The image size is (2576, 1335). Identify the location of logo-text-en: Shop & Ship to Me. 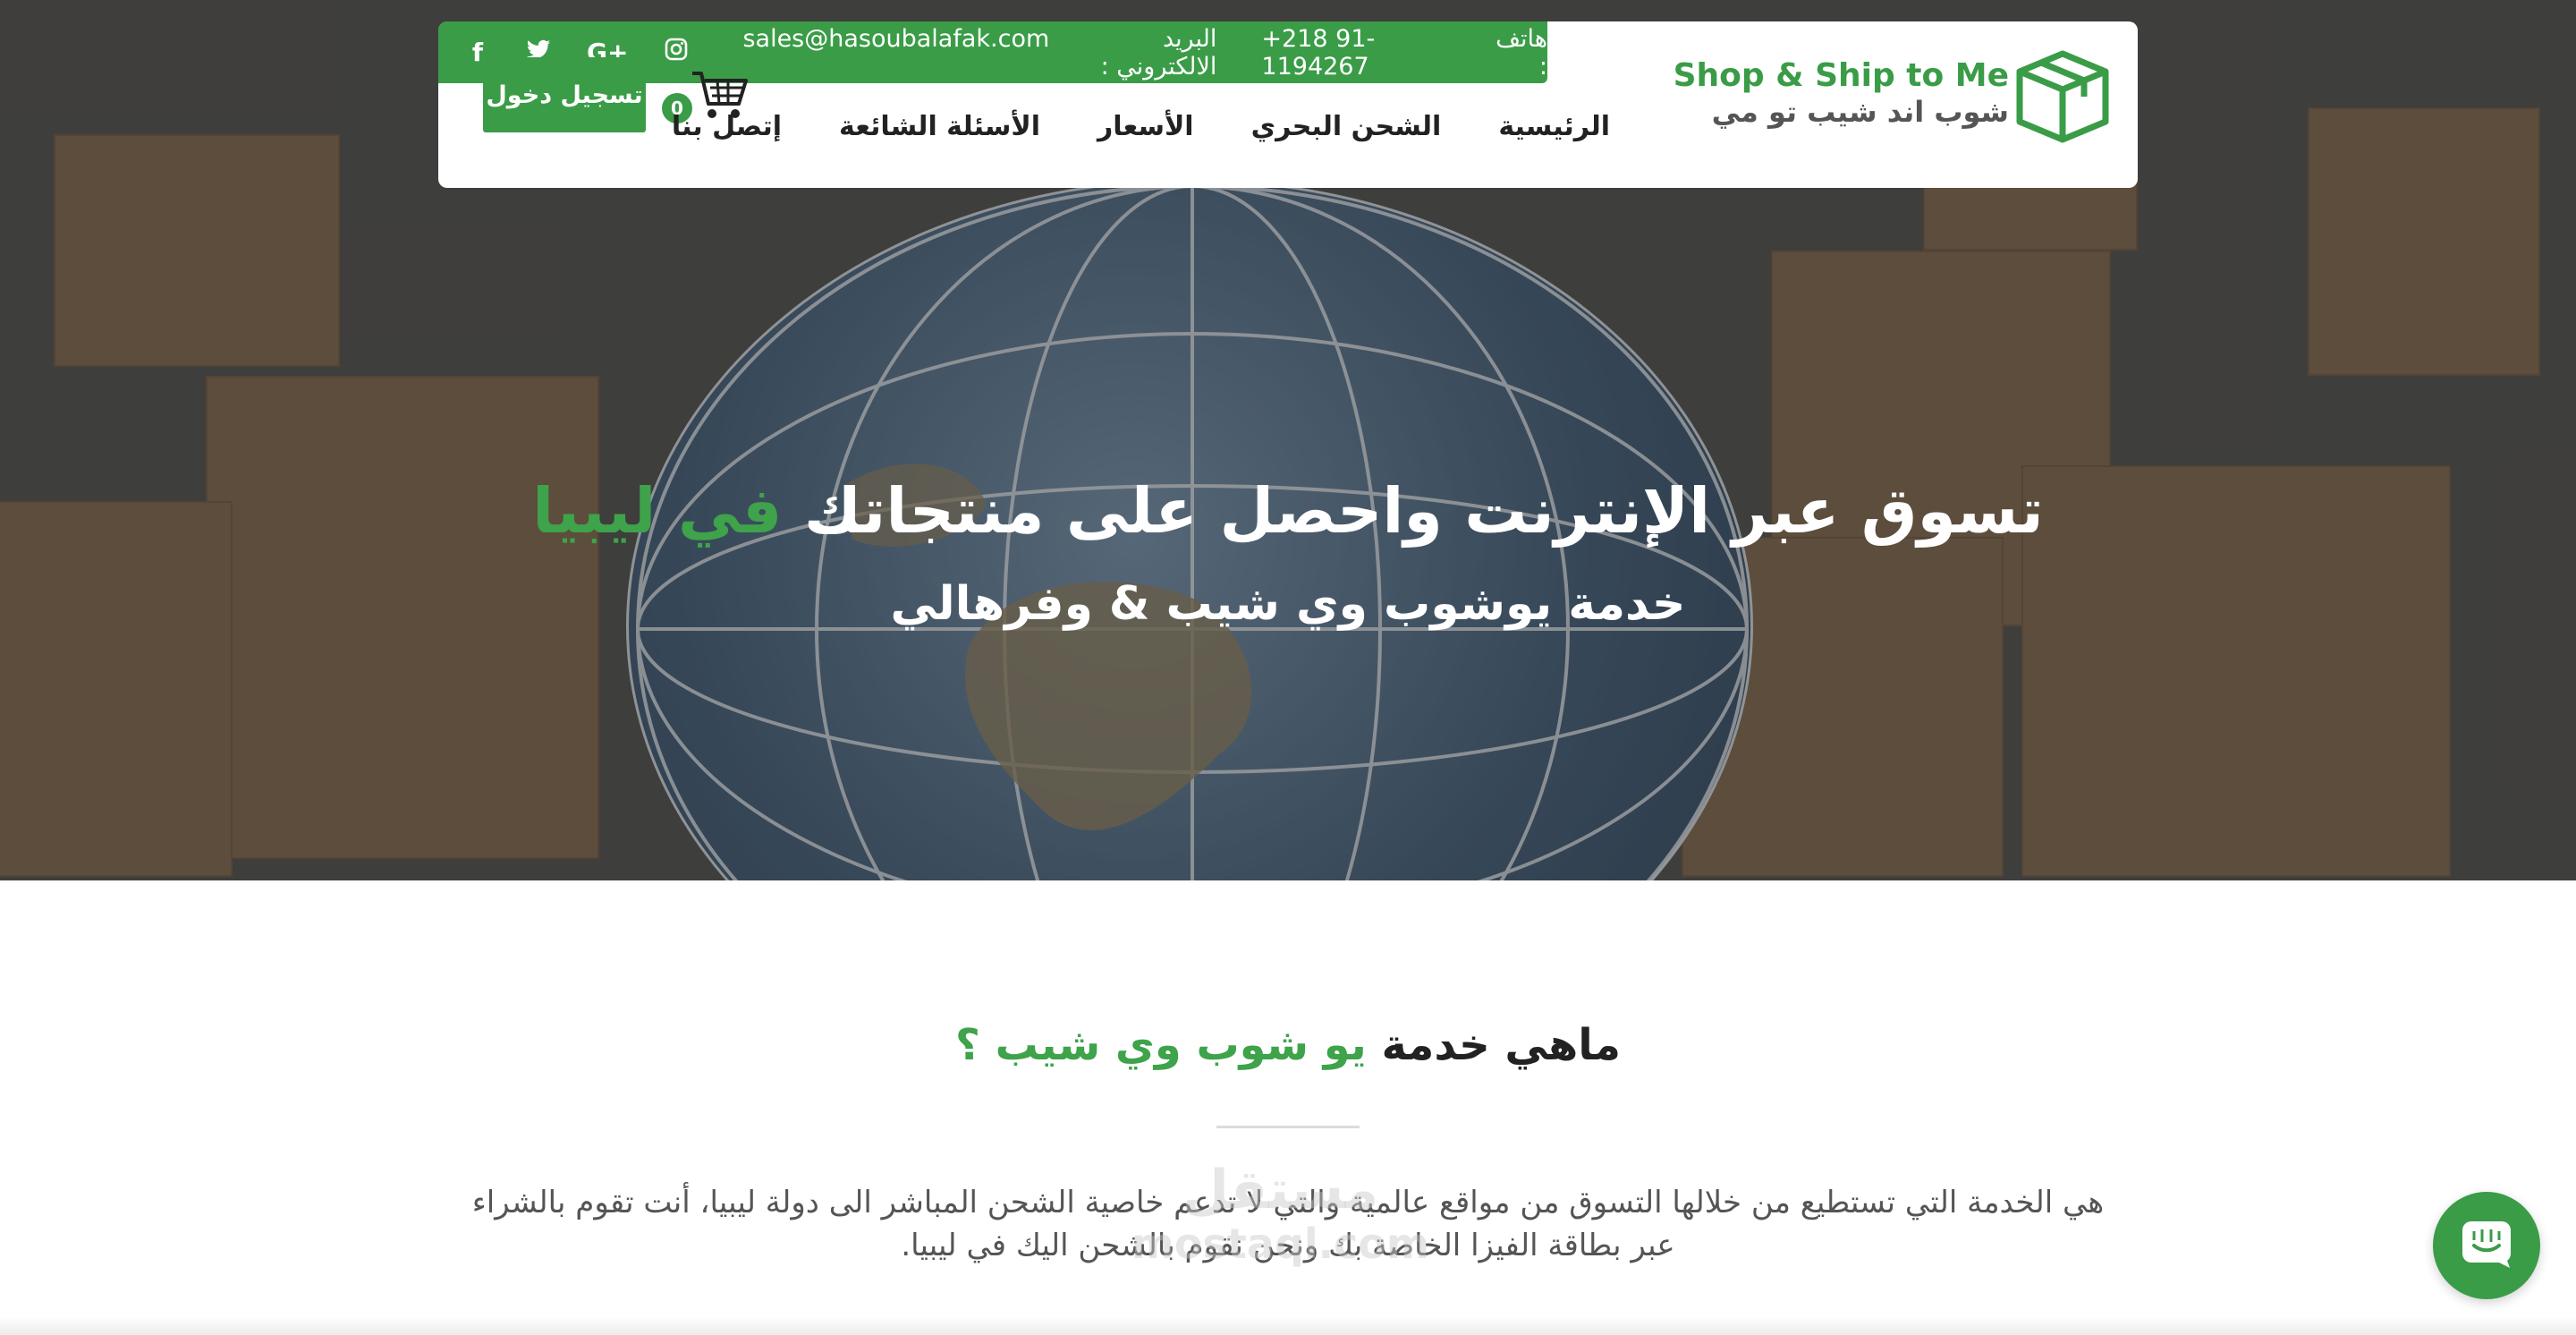
(1841, 75).